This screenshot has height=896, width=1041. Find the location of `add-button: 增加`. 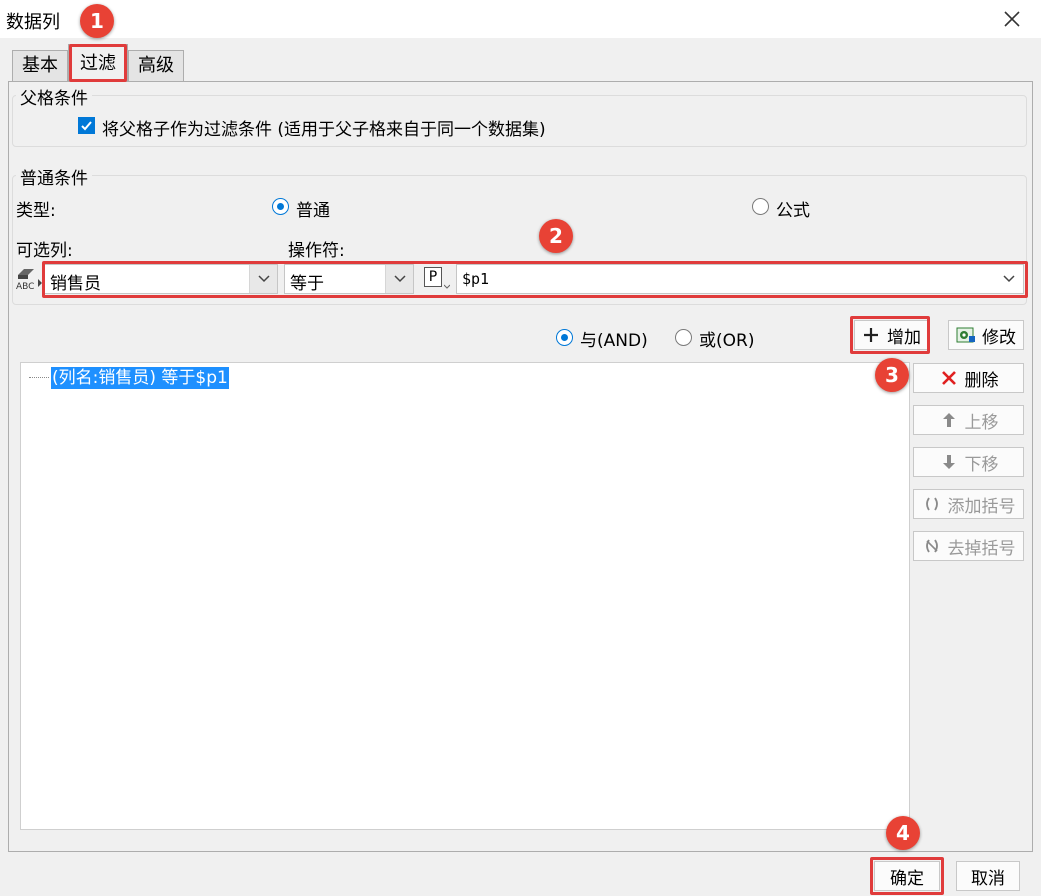

add-button: 增加 is located at coordinates (891, 335).